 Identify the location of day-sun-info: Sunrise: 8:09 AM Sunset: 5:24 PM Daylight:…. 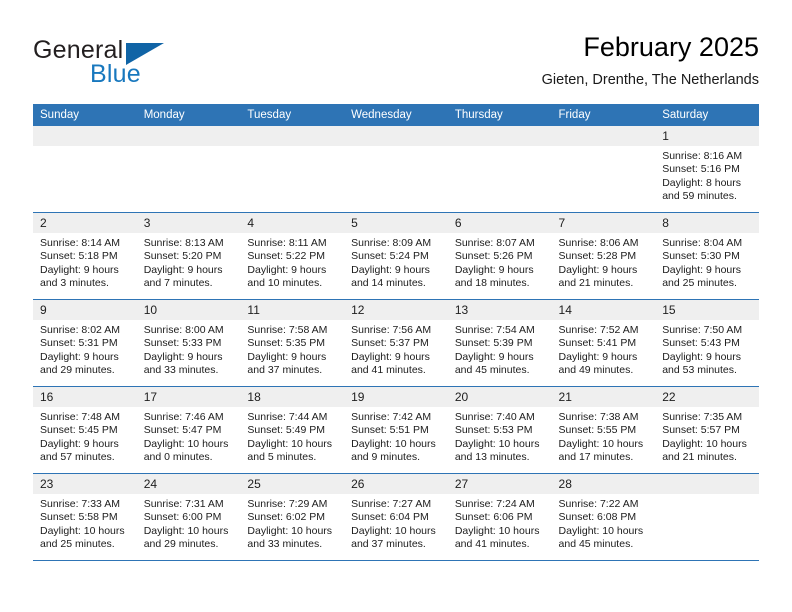
(396, 262).